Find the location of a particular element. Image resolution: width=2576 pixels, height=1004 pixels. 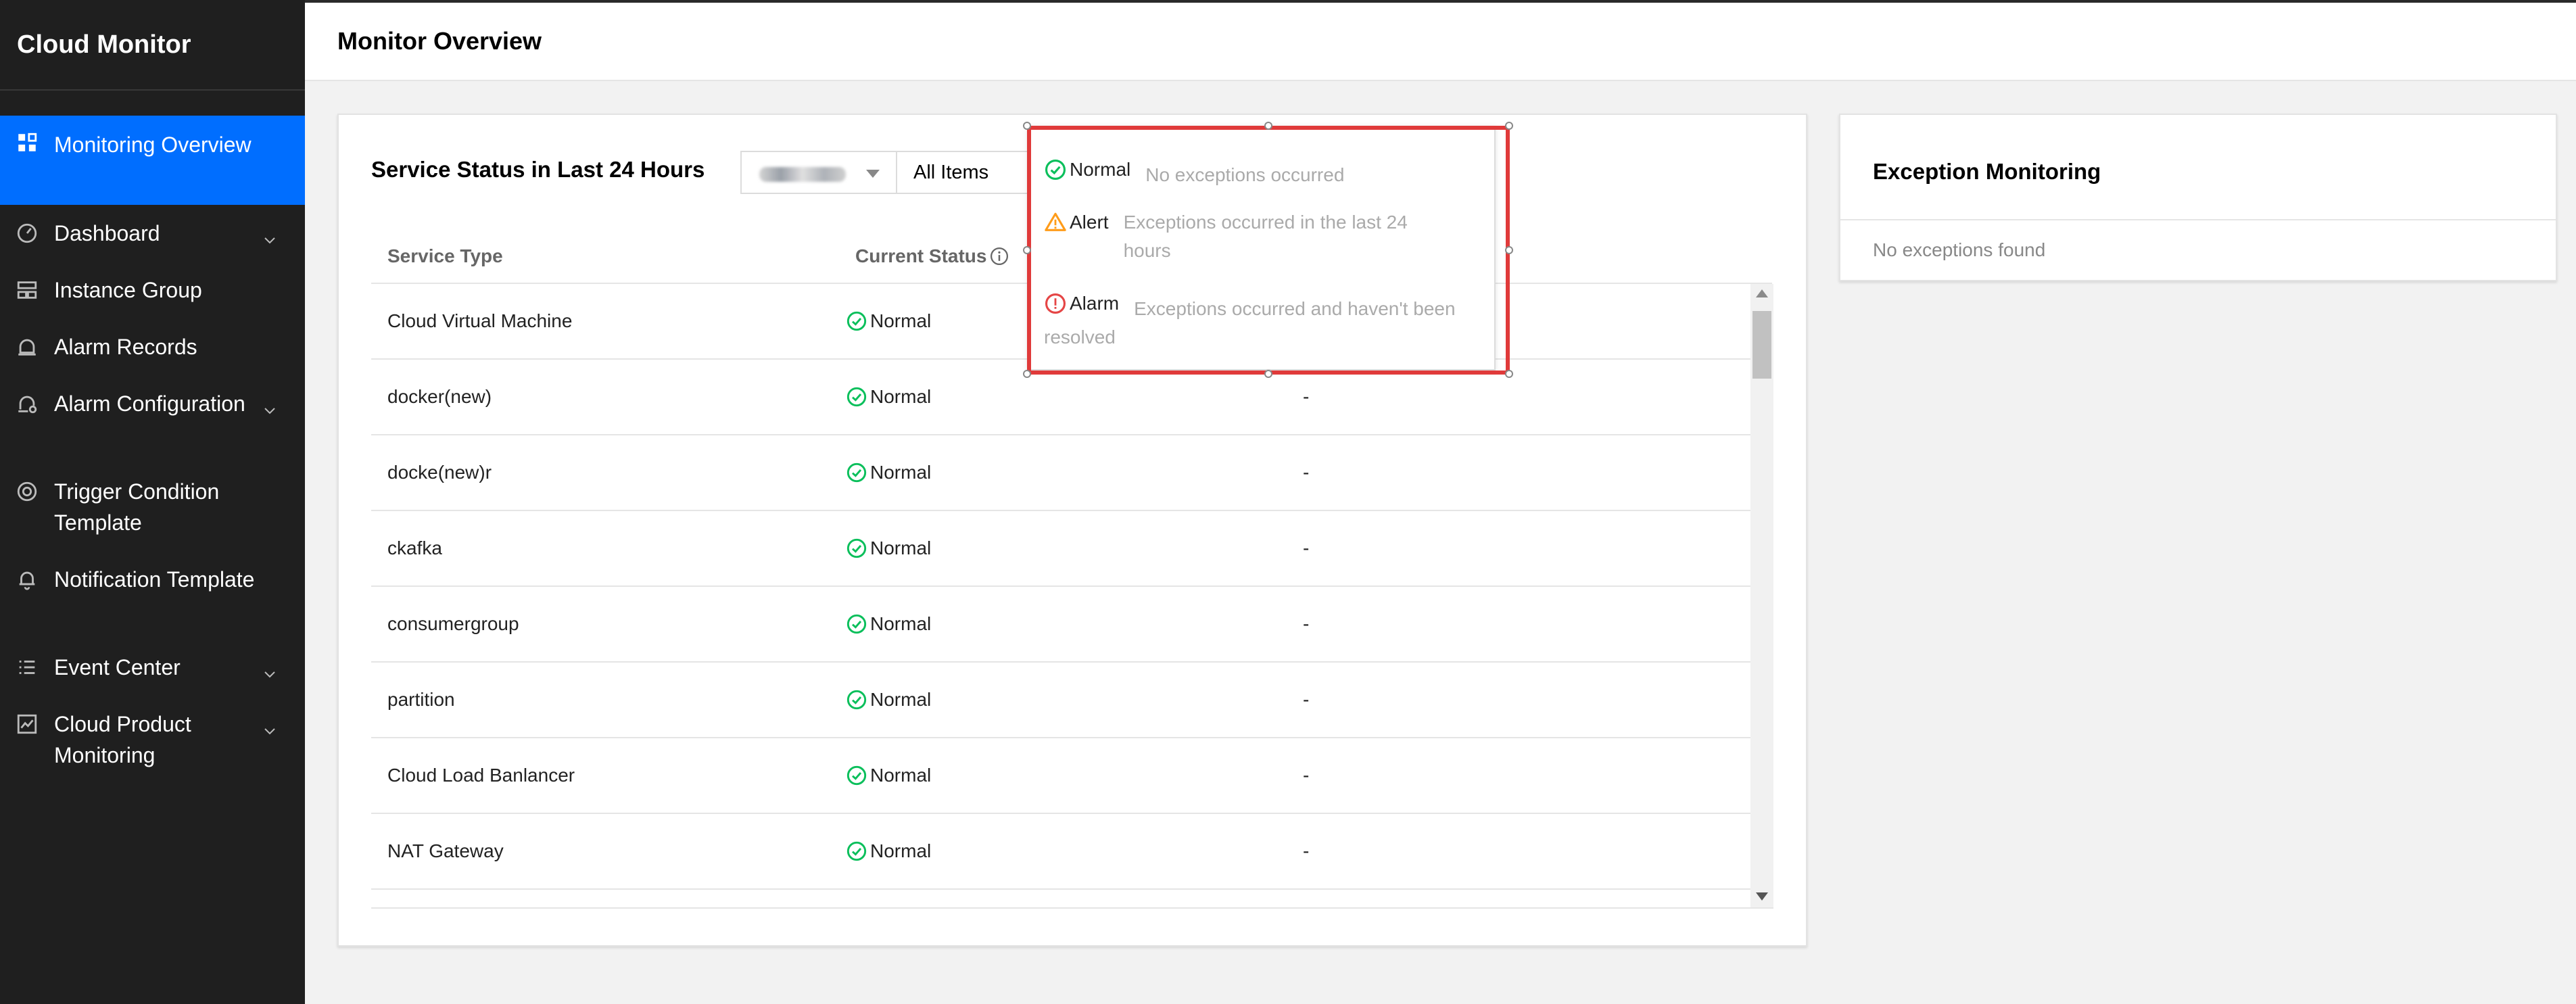

table-row: consumergroup Normal - is located at coordinates (1060, 625).